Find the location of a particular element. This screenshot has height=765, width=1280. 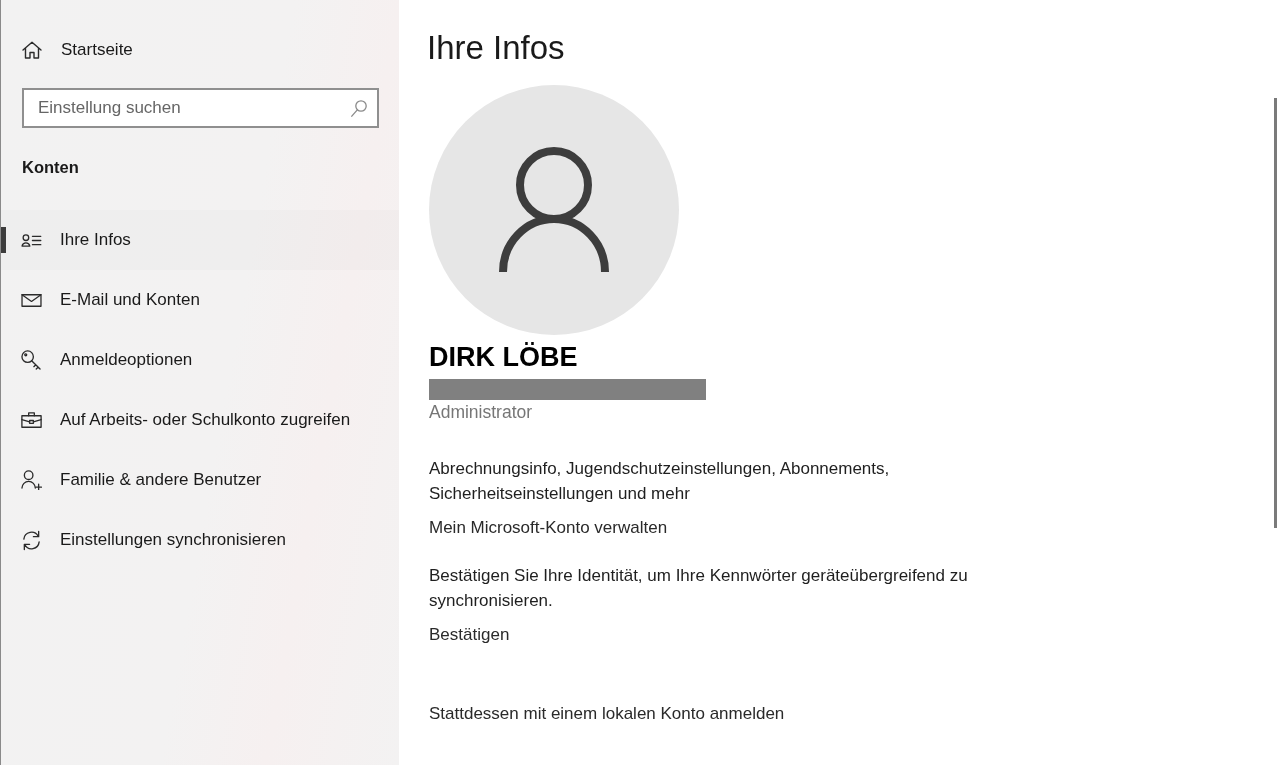

nav-item: Einstellungen synchronisieren is located at coordinates (200, 540).